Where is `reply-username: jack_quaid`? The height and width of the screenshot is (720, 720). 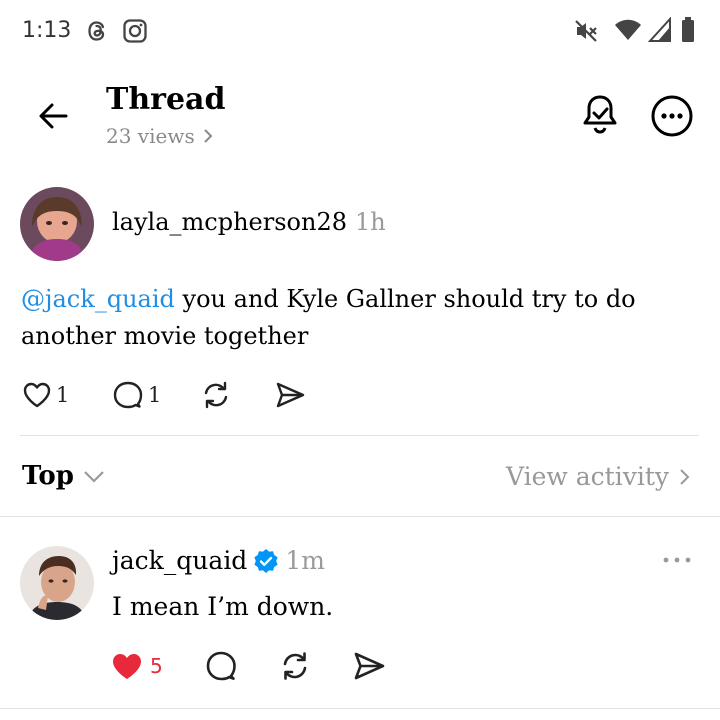 reply-username: jack_quaid is located at coordinates (179, 560).